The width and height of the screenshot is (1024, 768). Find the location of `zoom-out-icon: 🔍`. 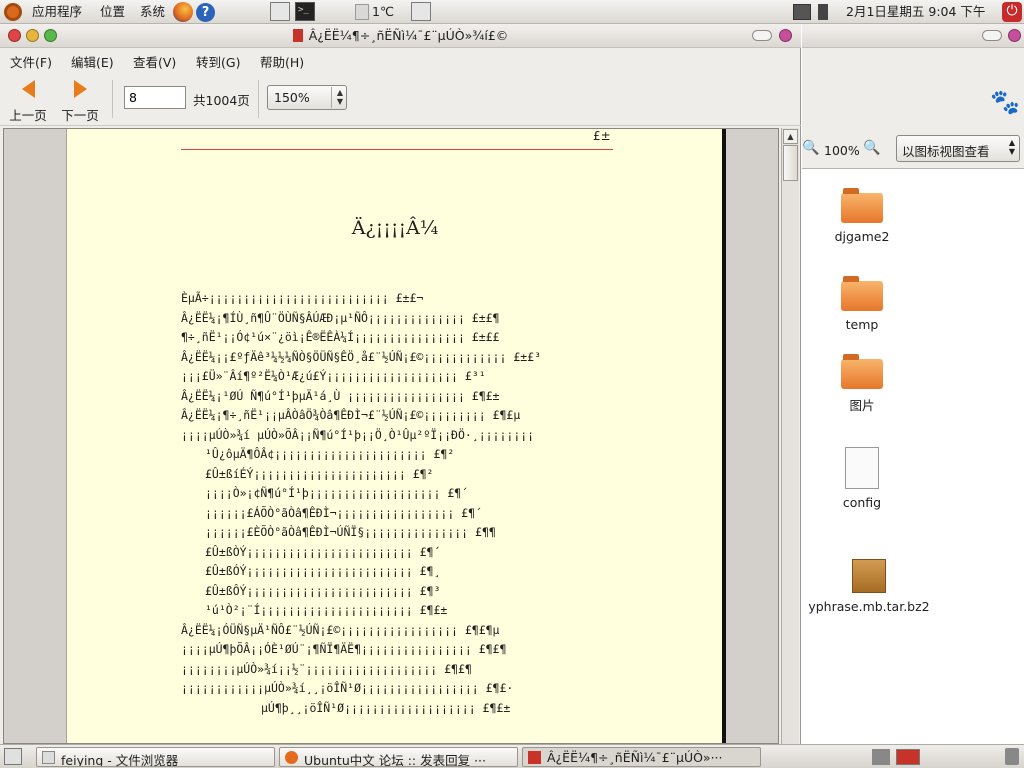

zoom-out-icon: 🔍 is located at coordinates (810, 148).